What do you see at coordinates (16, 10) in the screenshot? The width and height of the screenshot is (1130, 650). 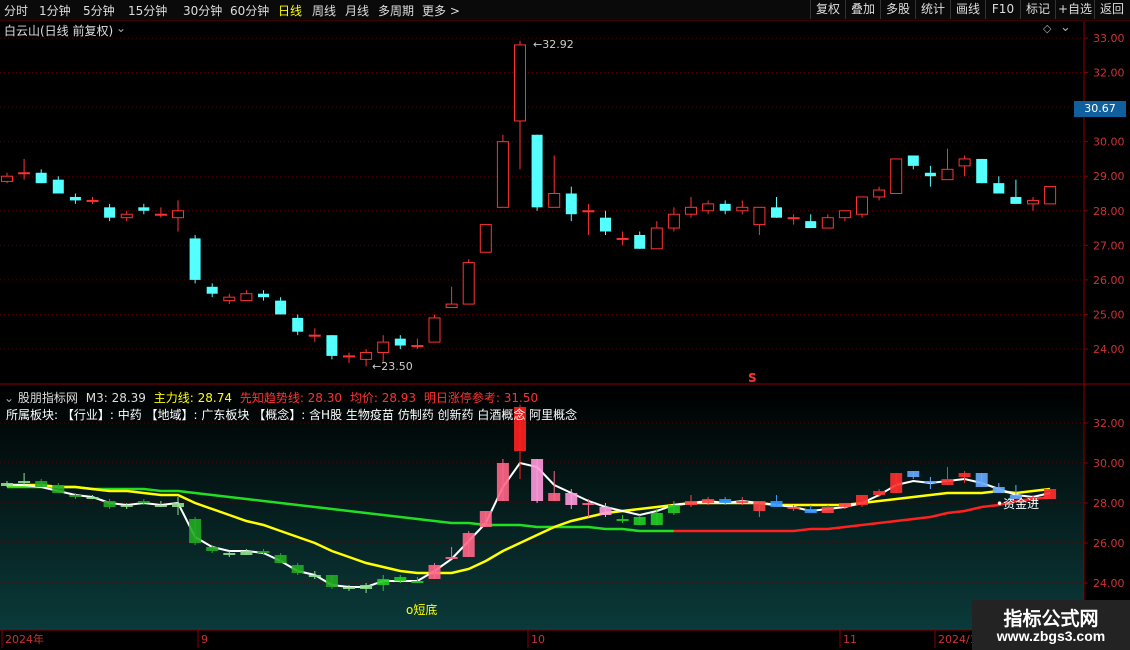 I see `tab-timeshare: 分时` at bounding box center [16, 10].